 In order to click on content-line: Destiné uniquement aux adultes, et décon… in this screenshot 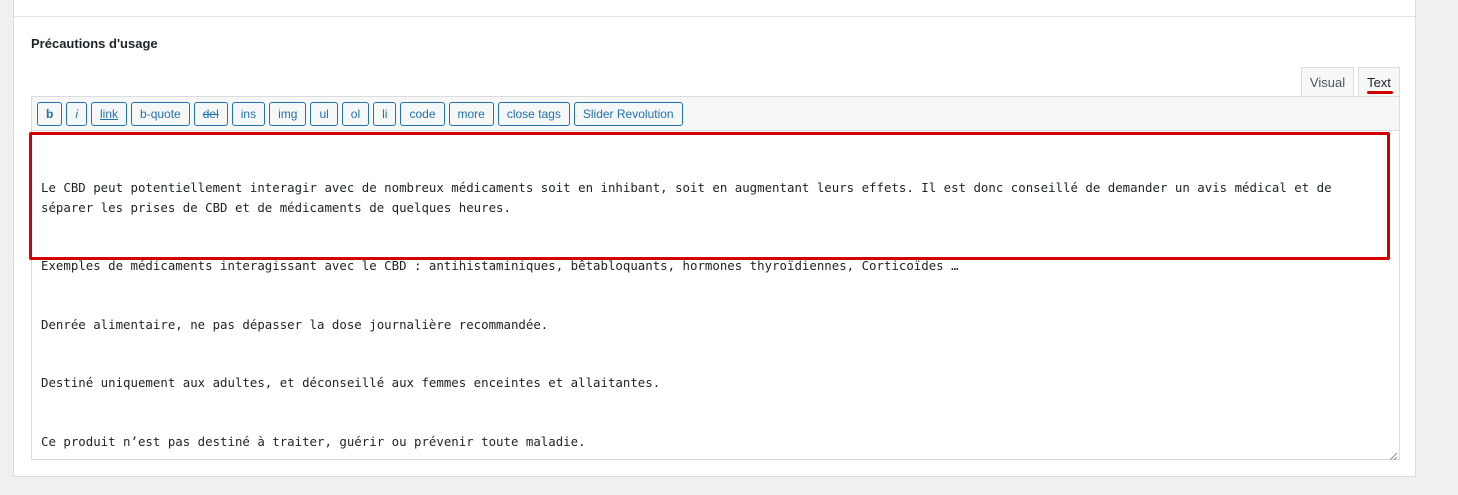, I will do `click(351, 382)`.